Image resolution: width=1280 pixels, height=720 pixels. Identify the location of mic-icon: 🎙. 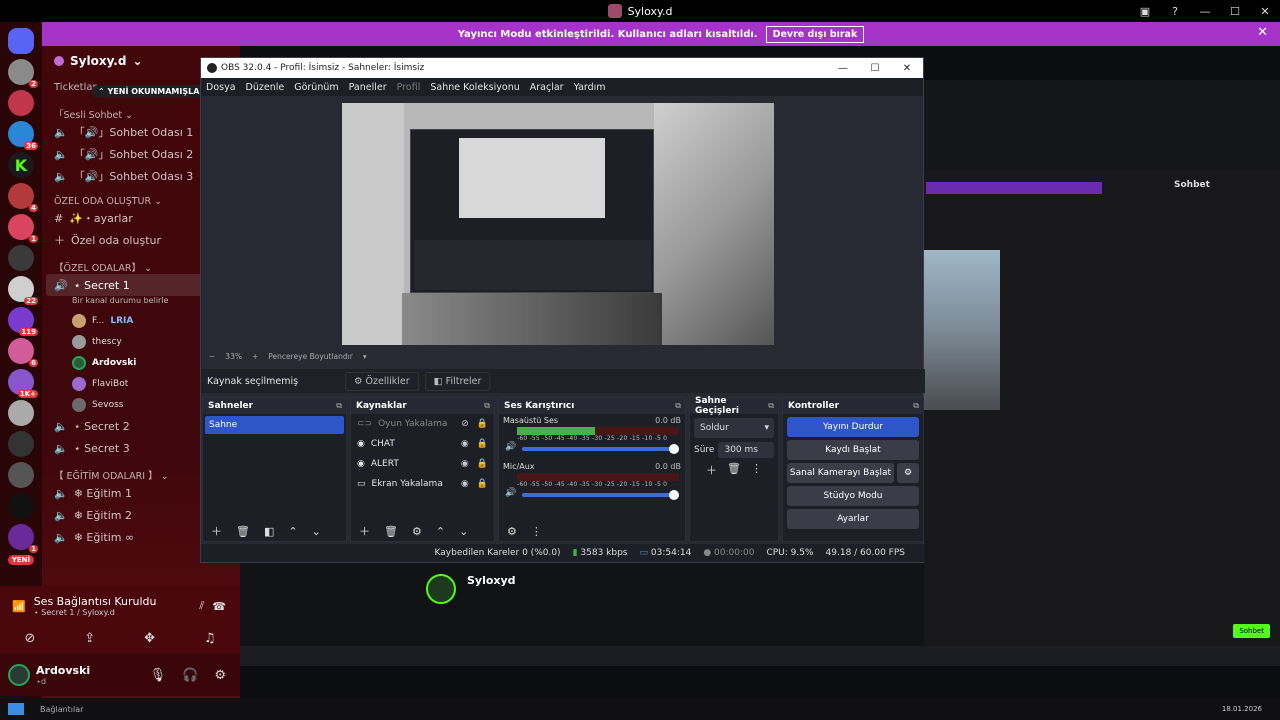
(158, 675).